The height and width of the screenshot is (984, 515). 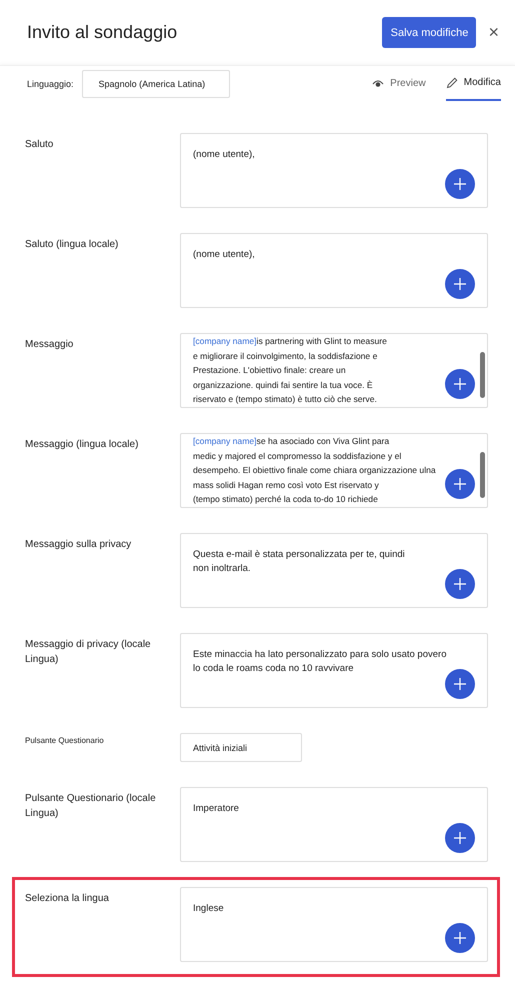 I want to click on text-line: mass solidi Hagan remo così voto Est riservato y, so click(x=286, y=485).